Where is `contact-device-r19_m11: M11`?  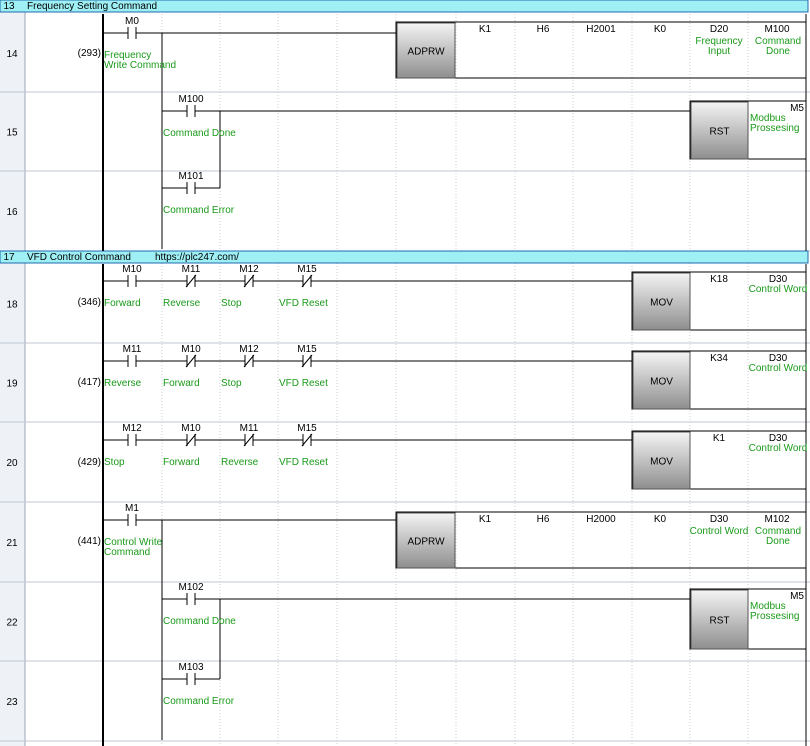 contact-device-r19_m11: M11 is located at coordinates (132, 349).